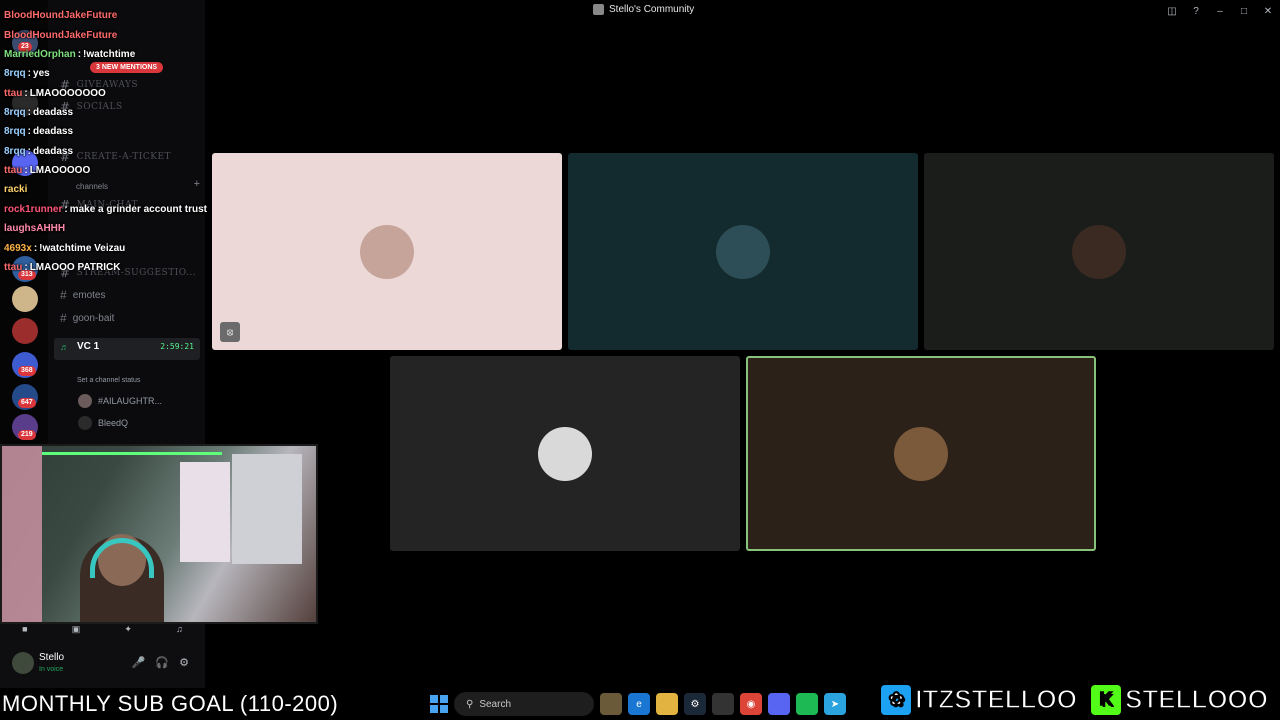 The height and width of the screenshot is (720, 1280). Describe the element at coordinates (643, 9) in the screenshot. I see `window-title: Stello's Community` at that location.